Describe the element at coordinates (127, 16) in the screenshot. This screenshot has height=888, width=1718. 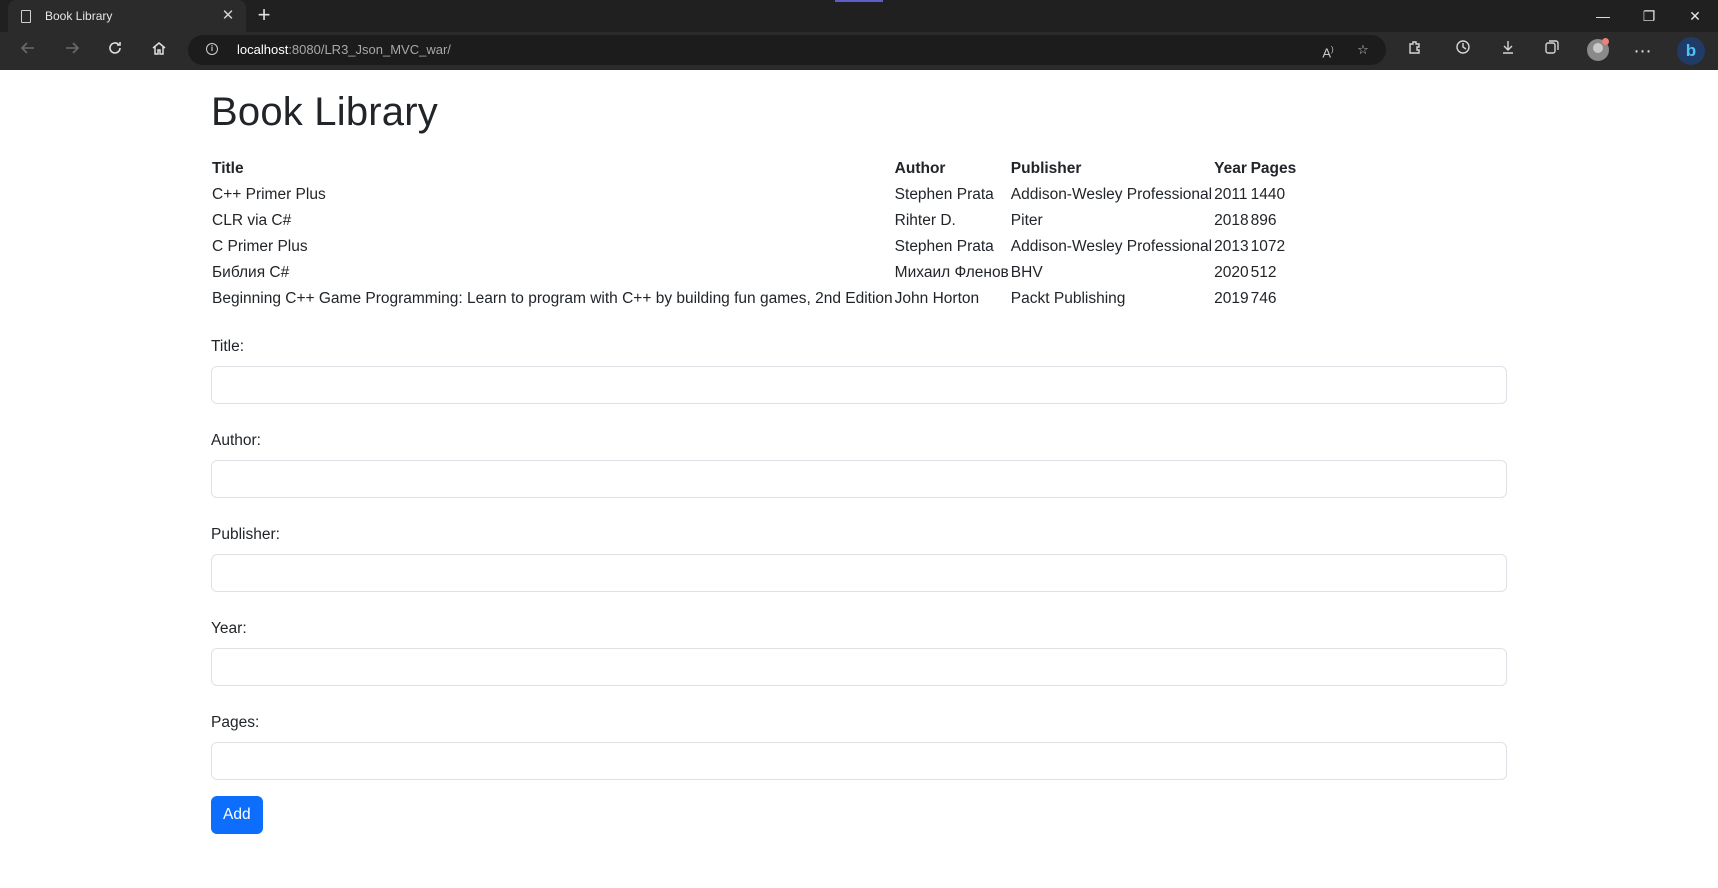
I see `browser-tab-active: Book Library ✕` at that location.